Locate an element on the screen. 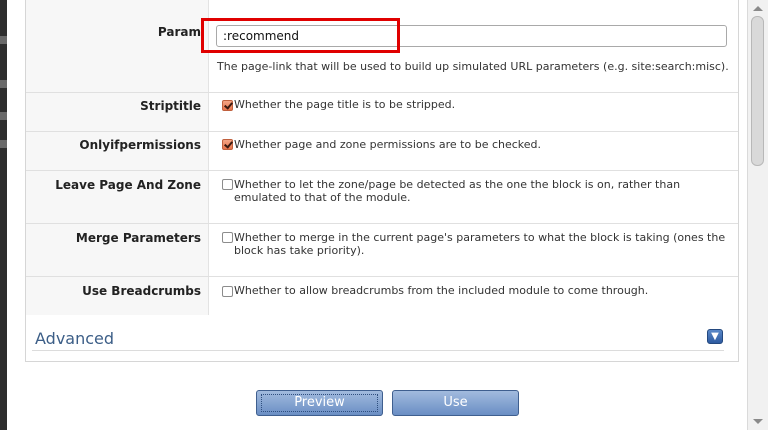 The image size is (768, 430). merge-parameters-label-cell: Merge Parameters is located at coordinates (117, 250).